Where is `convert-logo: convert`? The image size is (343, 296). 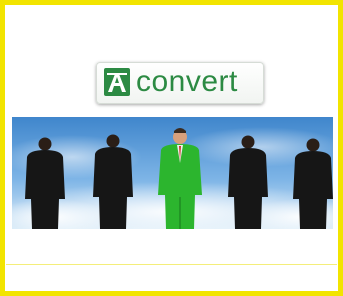
convert-logo: convert is located at coordinates (180, 83).